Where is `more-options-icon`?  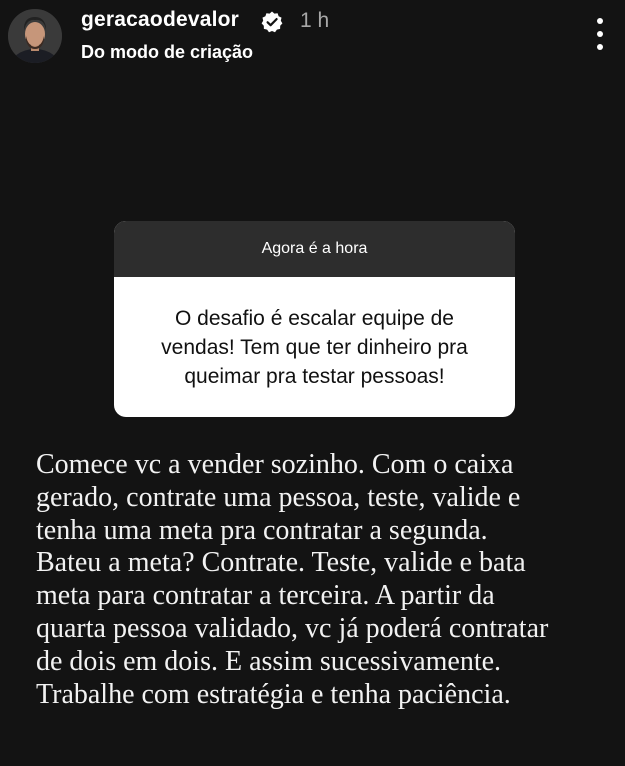
more-options-icon is located at coordinates (600, 34).